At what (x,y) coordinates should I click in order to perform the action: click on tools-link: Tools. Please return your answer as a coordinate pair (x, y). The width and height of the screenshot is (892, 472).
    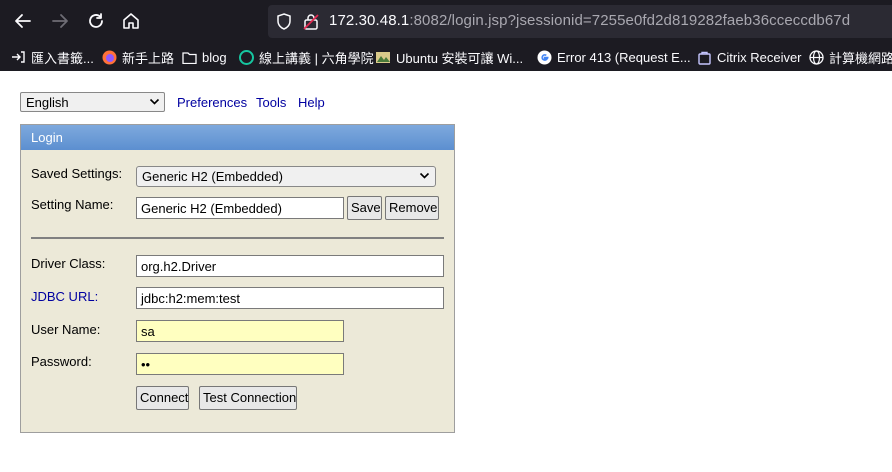
    Looking at the image, I should click on (271, 102).